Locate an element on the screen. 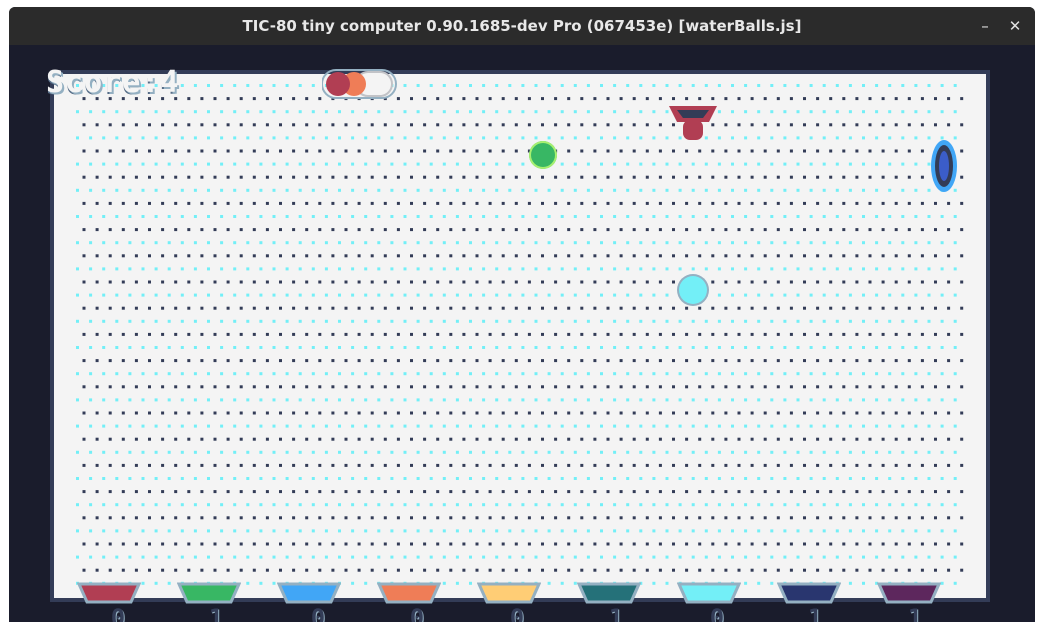  score-value: 4 is located at coordinates (170, 82).